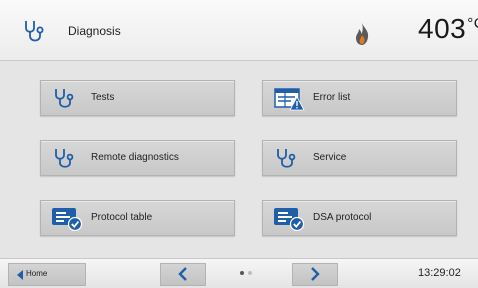 This screenshot has height=288, width=478. Describe the element at coordinates (289, 99) in the screenshot. I see `error-list-icon` at that location.